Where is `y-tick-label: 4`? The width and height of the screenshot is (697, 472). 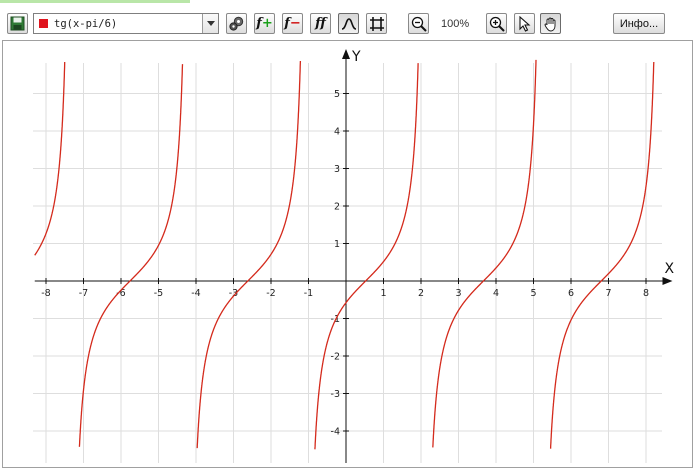 y-tick-label: 4 is located at coordinates (337, 132).